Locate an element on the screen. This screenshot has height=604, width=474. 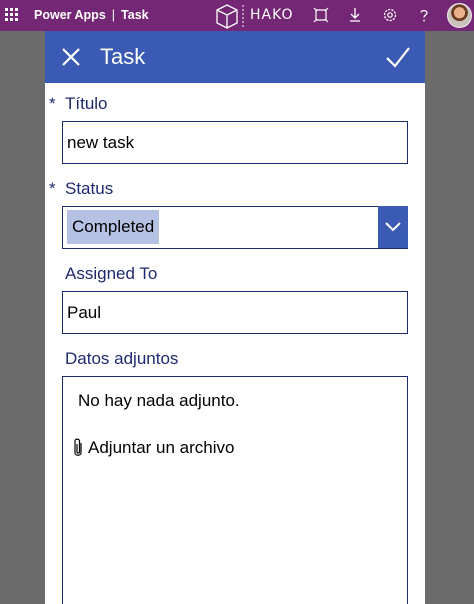
app-title: Power Apps | Task is located at coordinates (91, 15).